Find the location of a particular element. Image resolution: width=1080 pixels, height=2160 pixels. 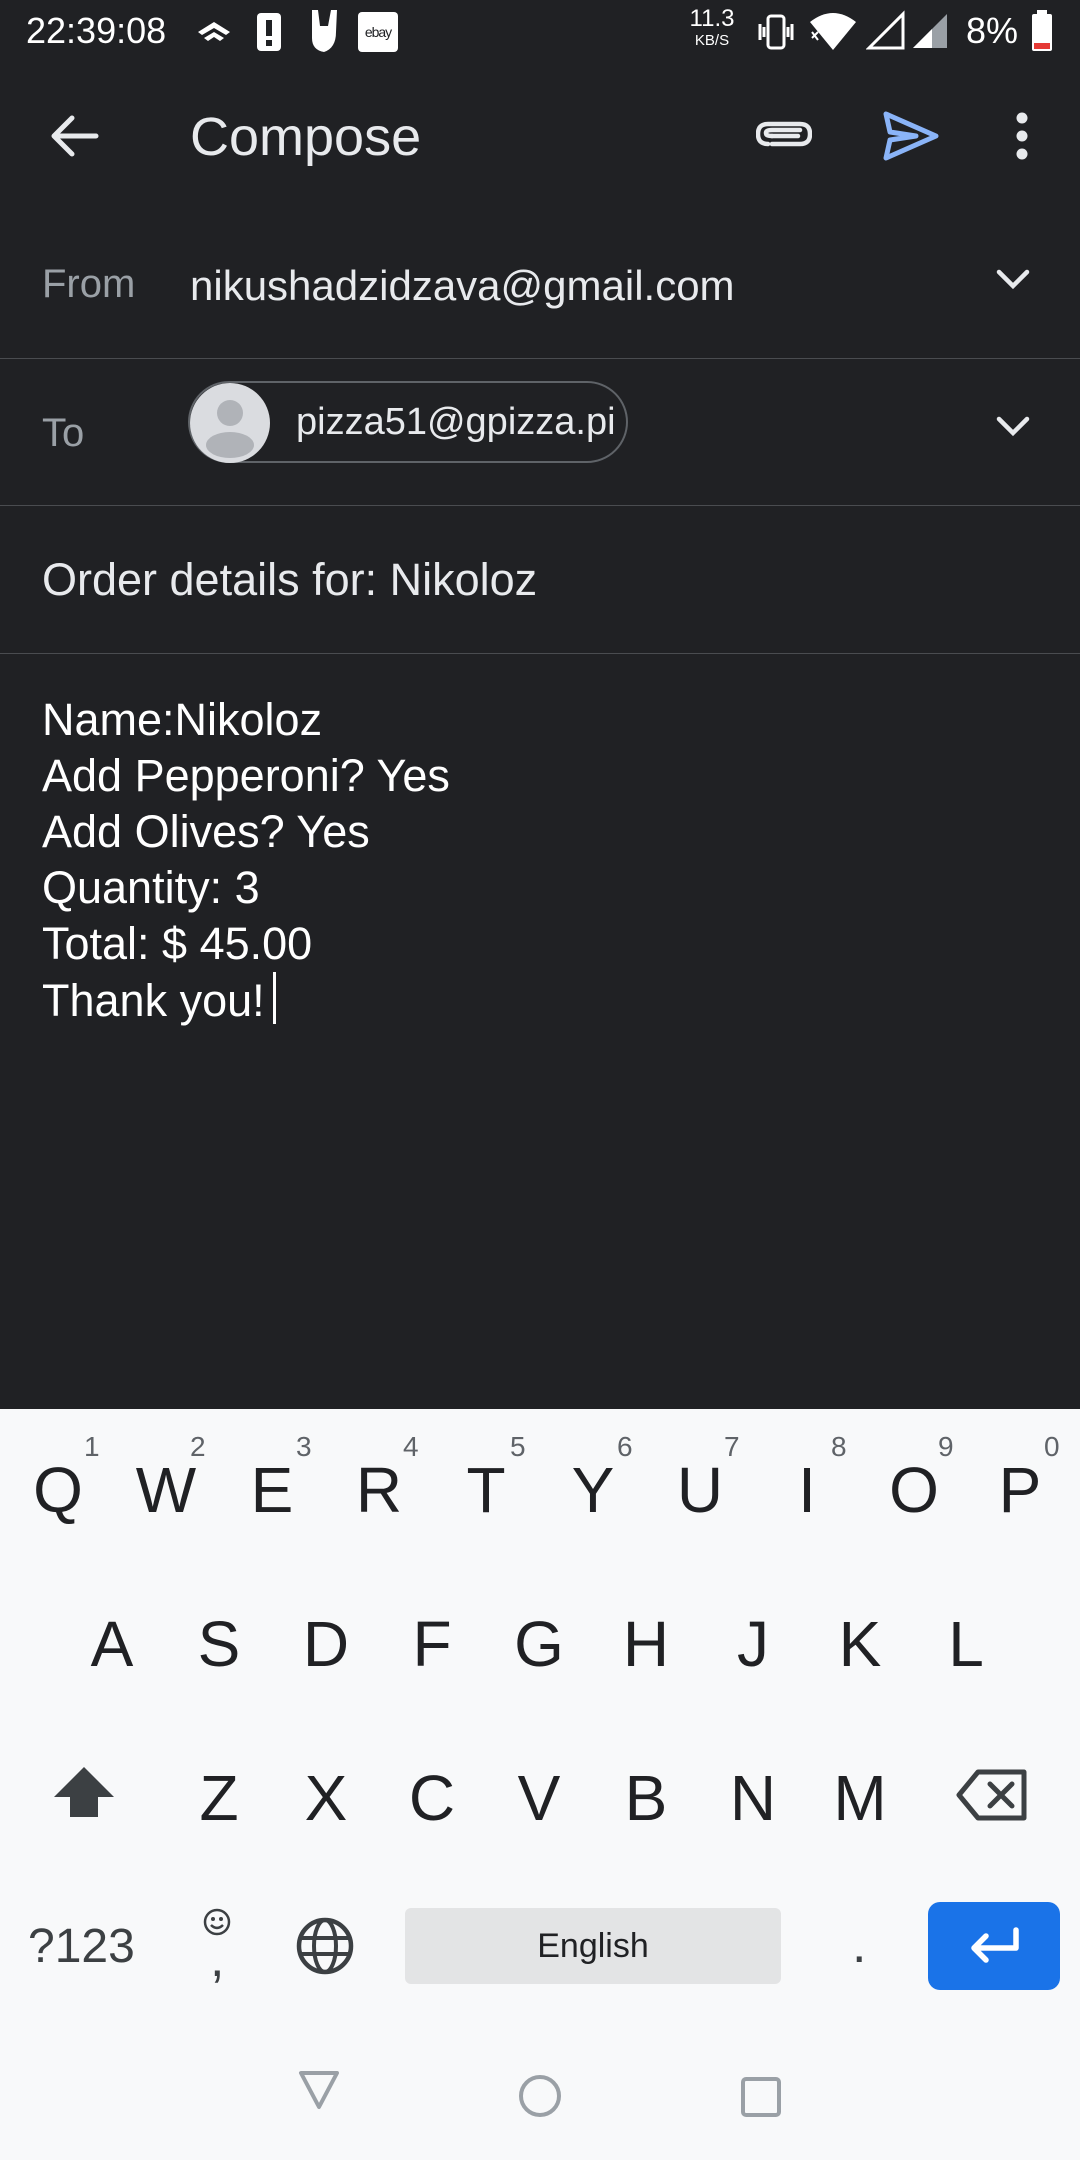

ebay-icon: ebay is located at coordinates (378, 32).